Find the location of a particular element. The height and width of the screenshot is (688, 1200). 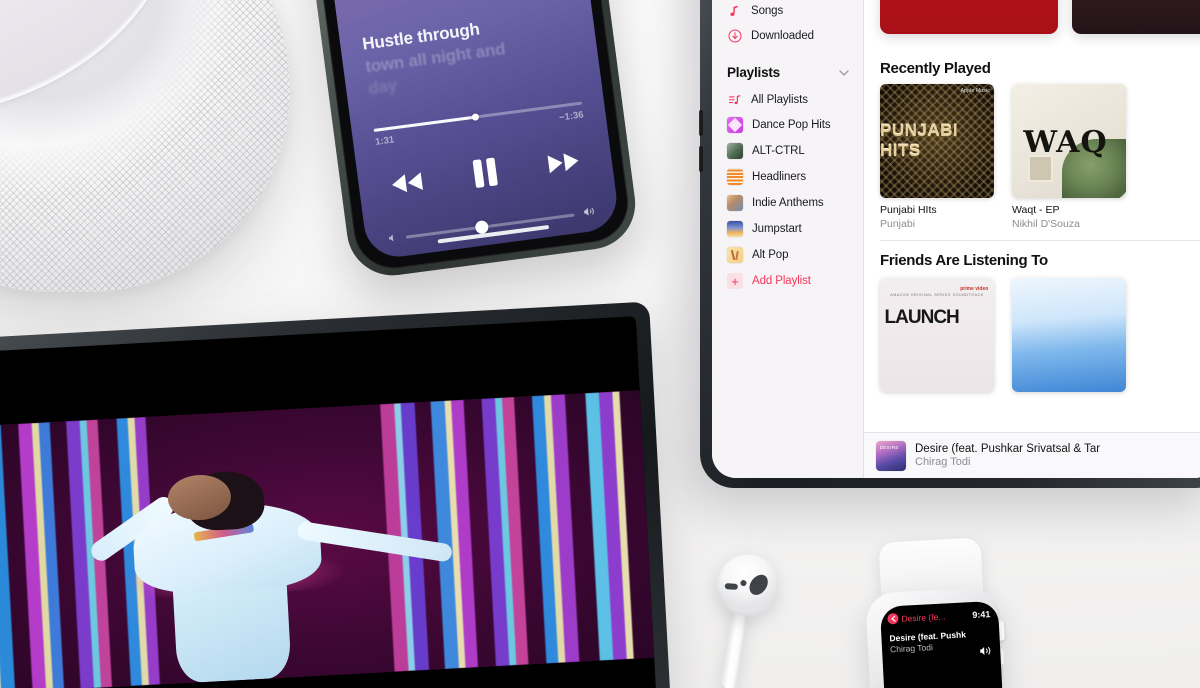

featured-album-card-secondary is located at coordinates (1136, 17).